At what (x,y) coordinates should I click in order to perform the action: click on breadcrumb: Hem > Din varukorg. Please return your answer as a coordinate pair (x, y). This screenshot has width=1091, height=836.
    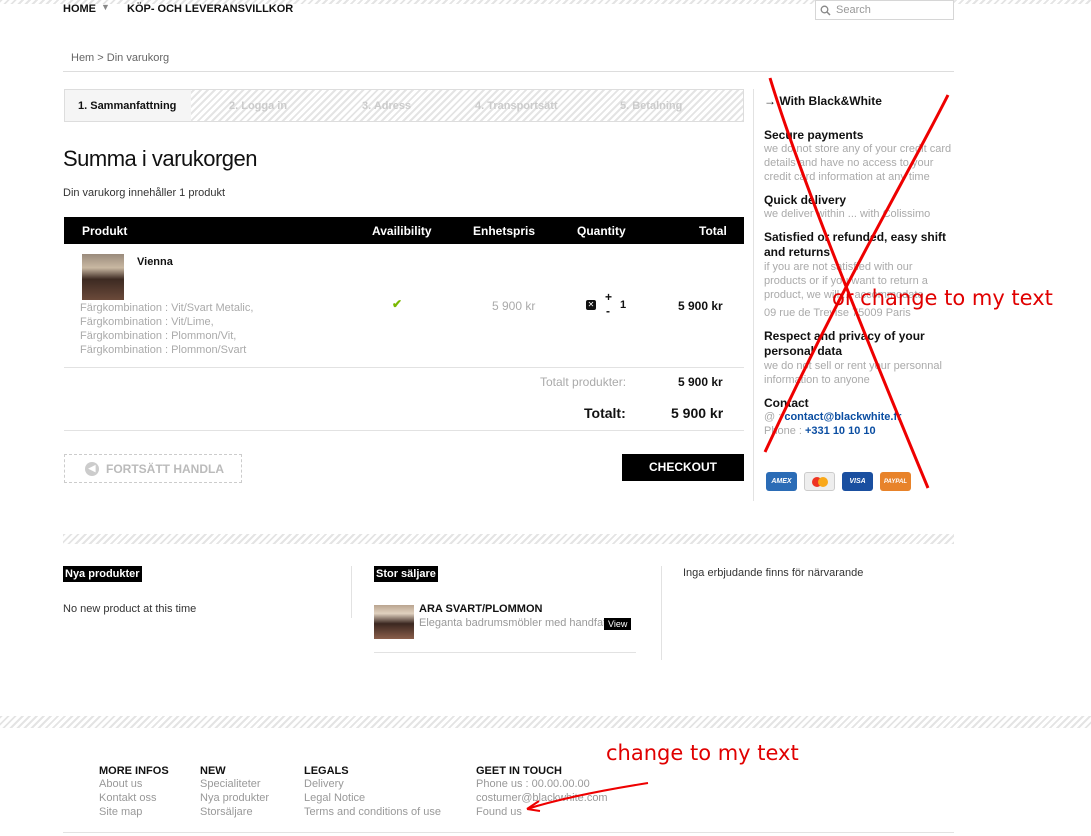
    Looking at the image, I should click on (508, 58).